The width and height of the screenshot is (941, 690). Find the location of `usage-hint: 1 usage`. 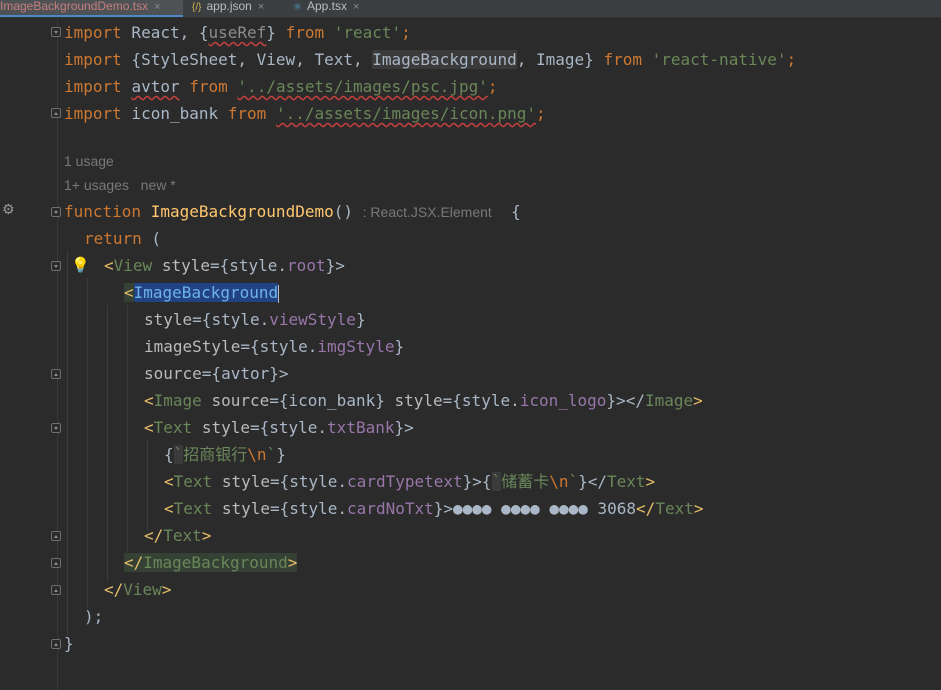

usage-hint: 1 usage is located at coordinates (89, 161).